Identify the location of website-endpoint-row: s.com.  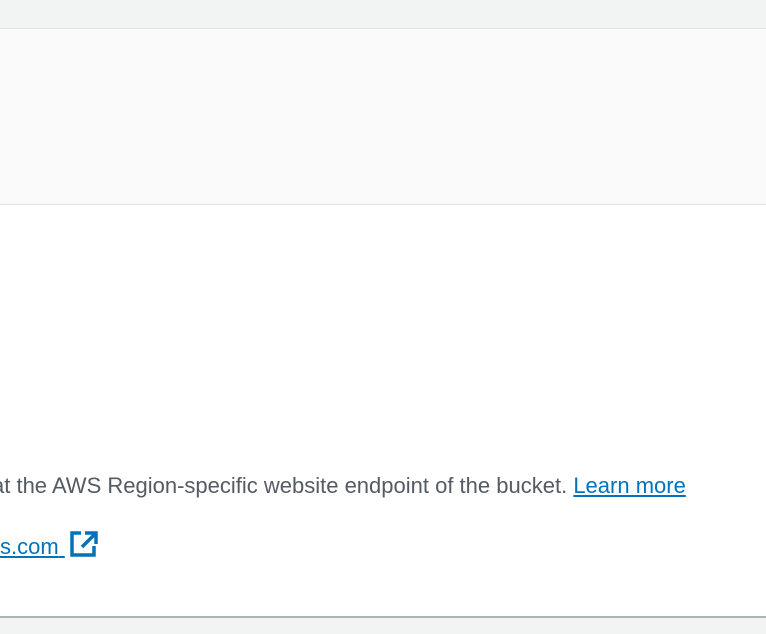
(49, 548).